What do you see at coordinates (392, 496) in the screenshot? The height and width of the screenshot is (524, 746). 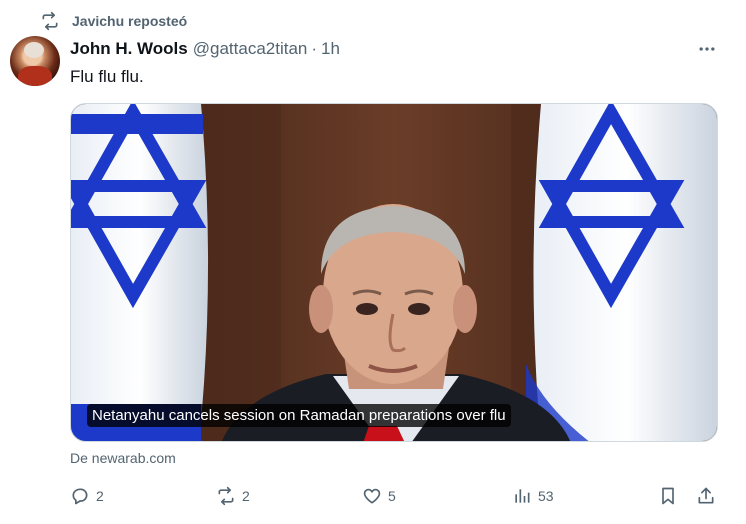 I see `like-count: 5` at bounding box center [392, 496].